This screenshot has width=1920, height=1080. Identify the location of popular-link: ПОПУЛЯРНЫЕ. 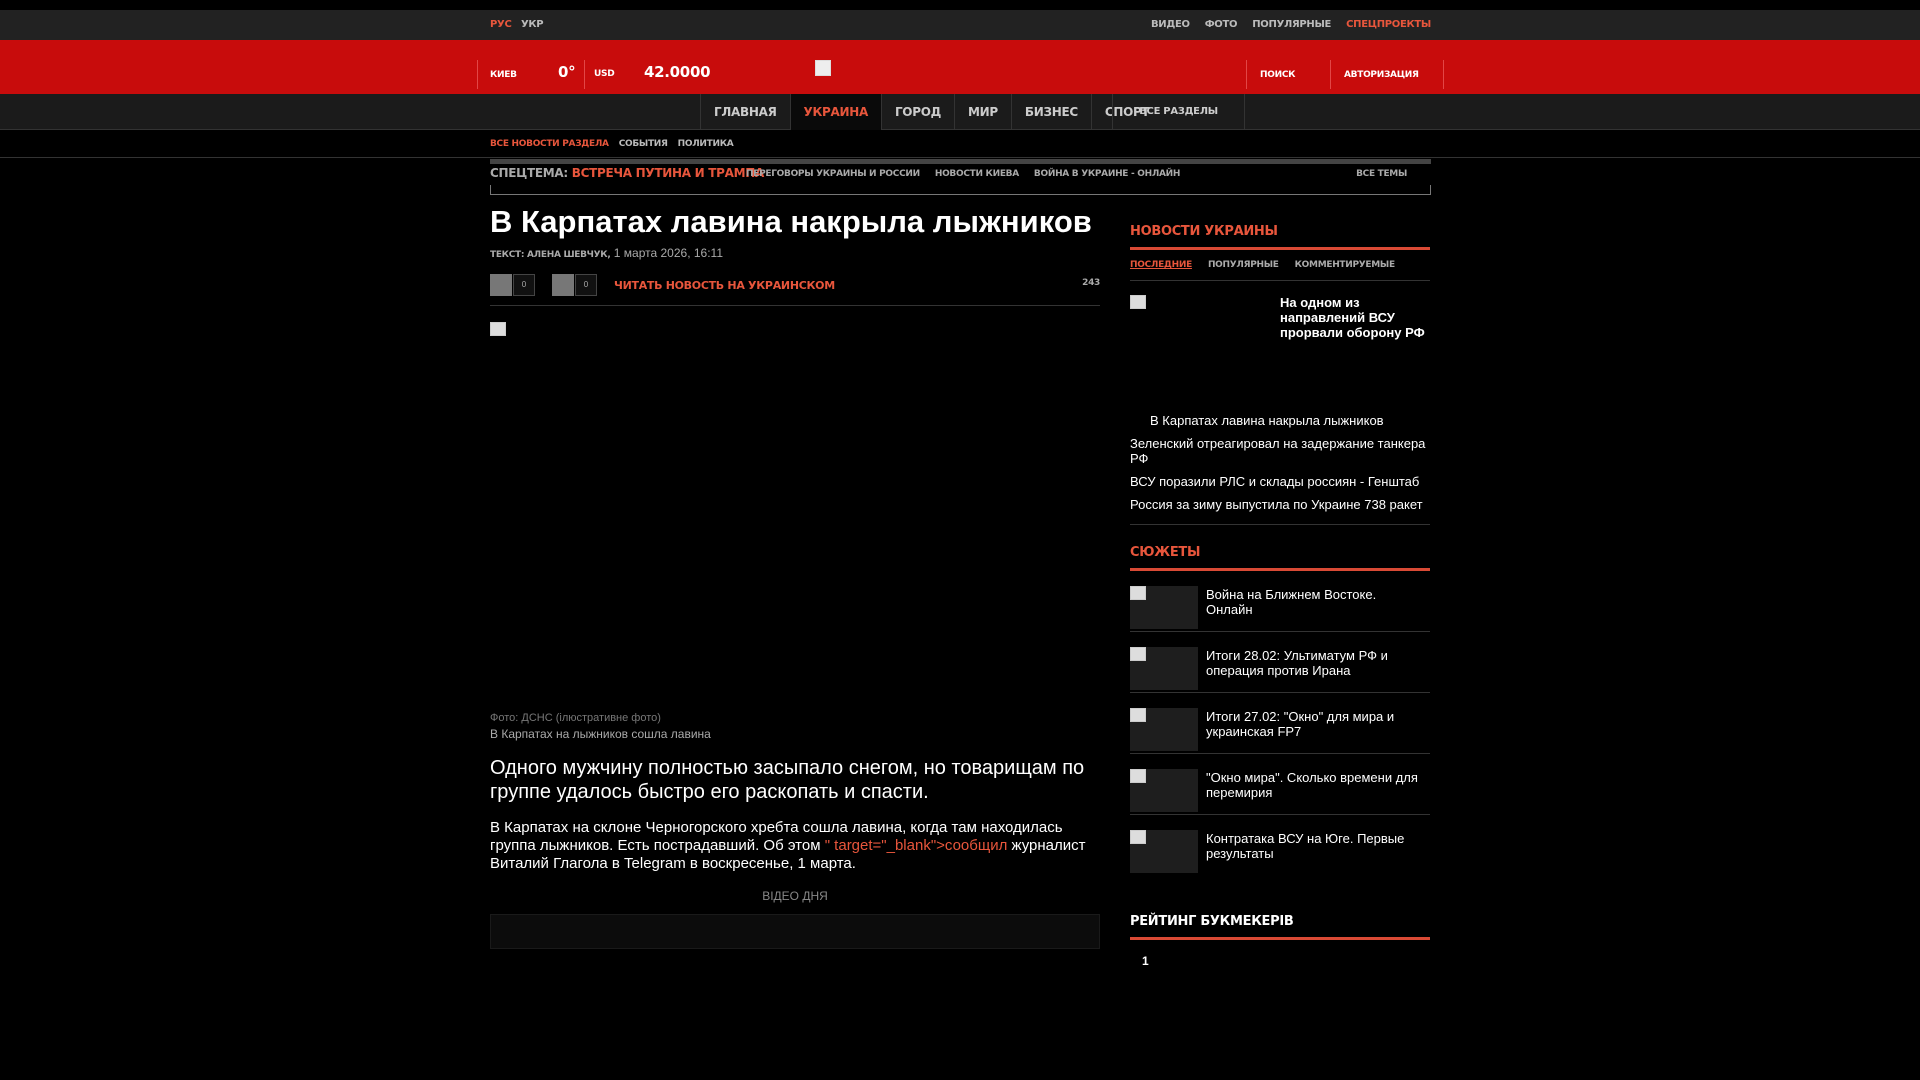
(1291, 24).